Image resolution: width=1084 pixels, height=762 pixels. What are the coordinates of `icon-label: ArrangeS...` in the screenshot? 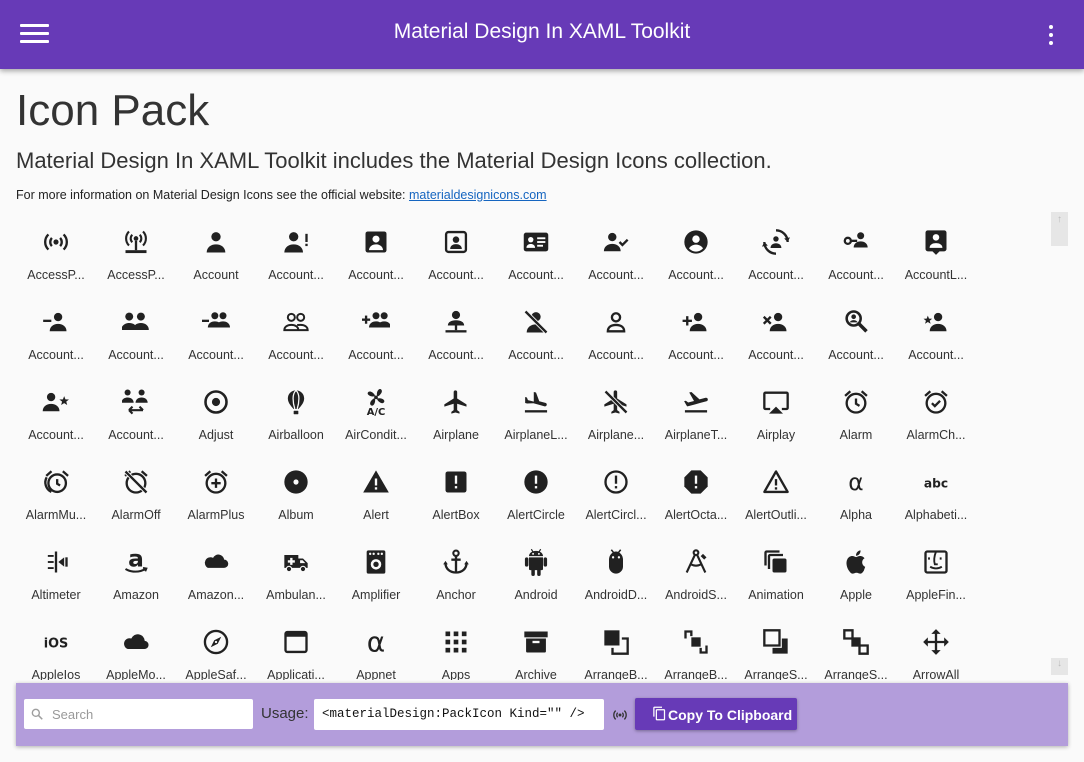 It's located at (776, 674).